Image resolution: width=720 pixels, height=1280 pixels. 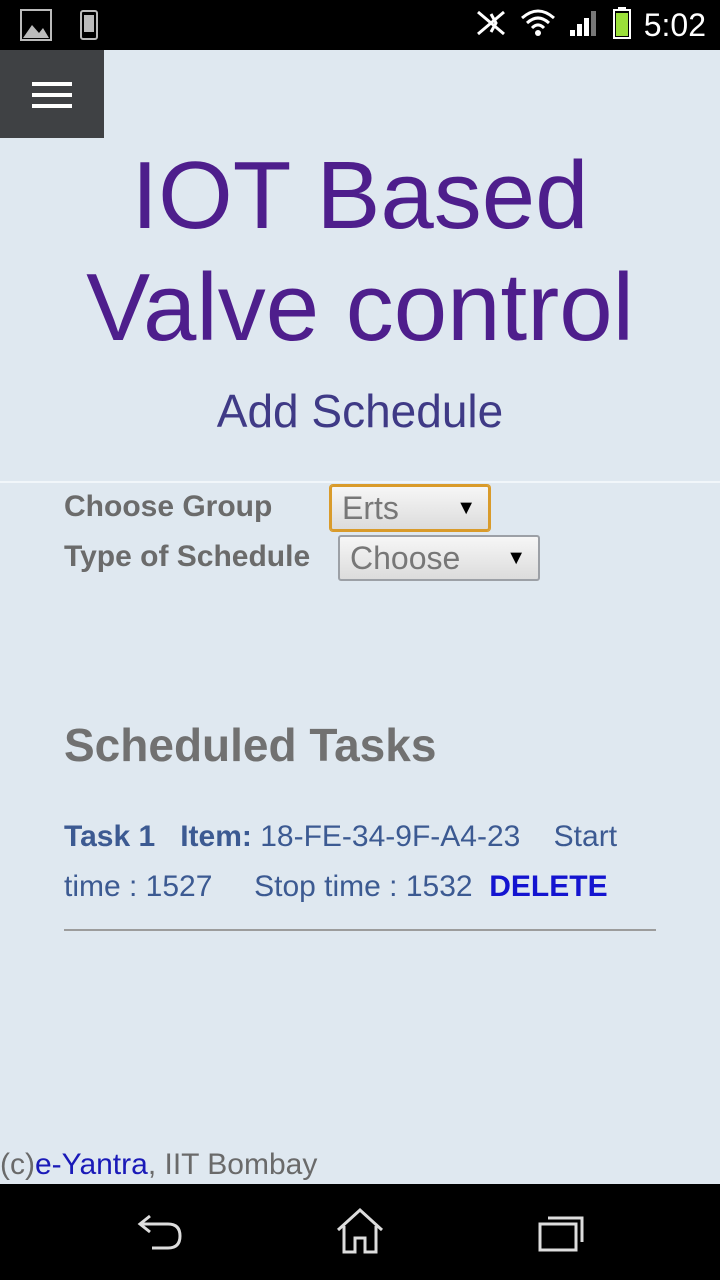 I want to click on back-icon, so click(x=159, y=1232).